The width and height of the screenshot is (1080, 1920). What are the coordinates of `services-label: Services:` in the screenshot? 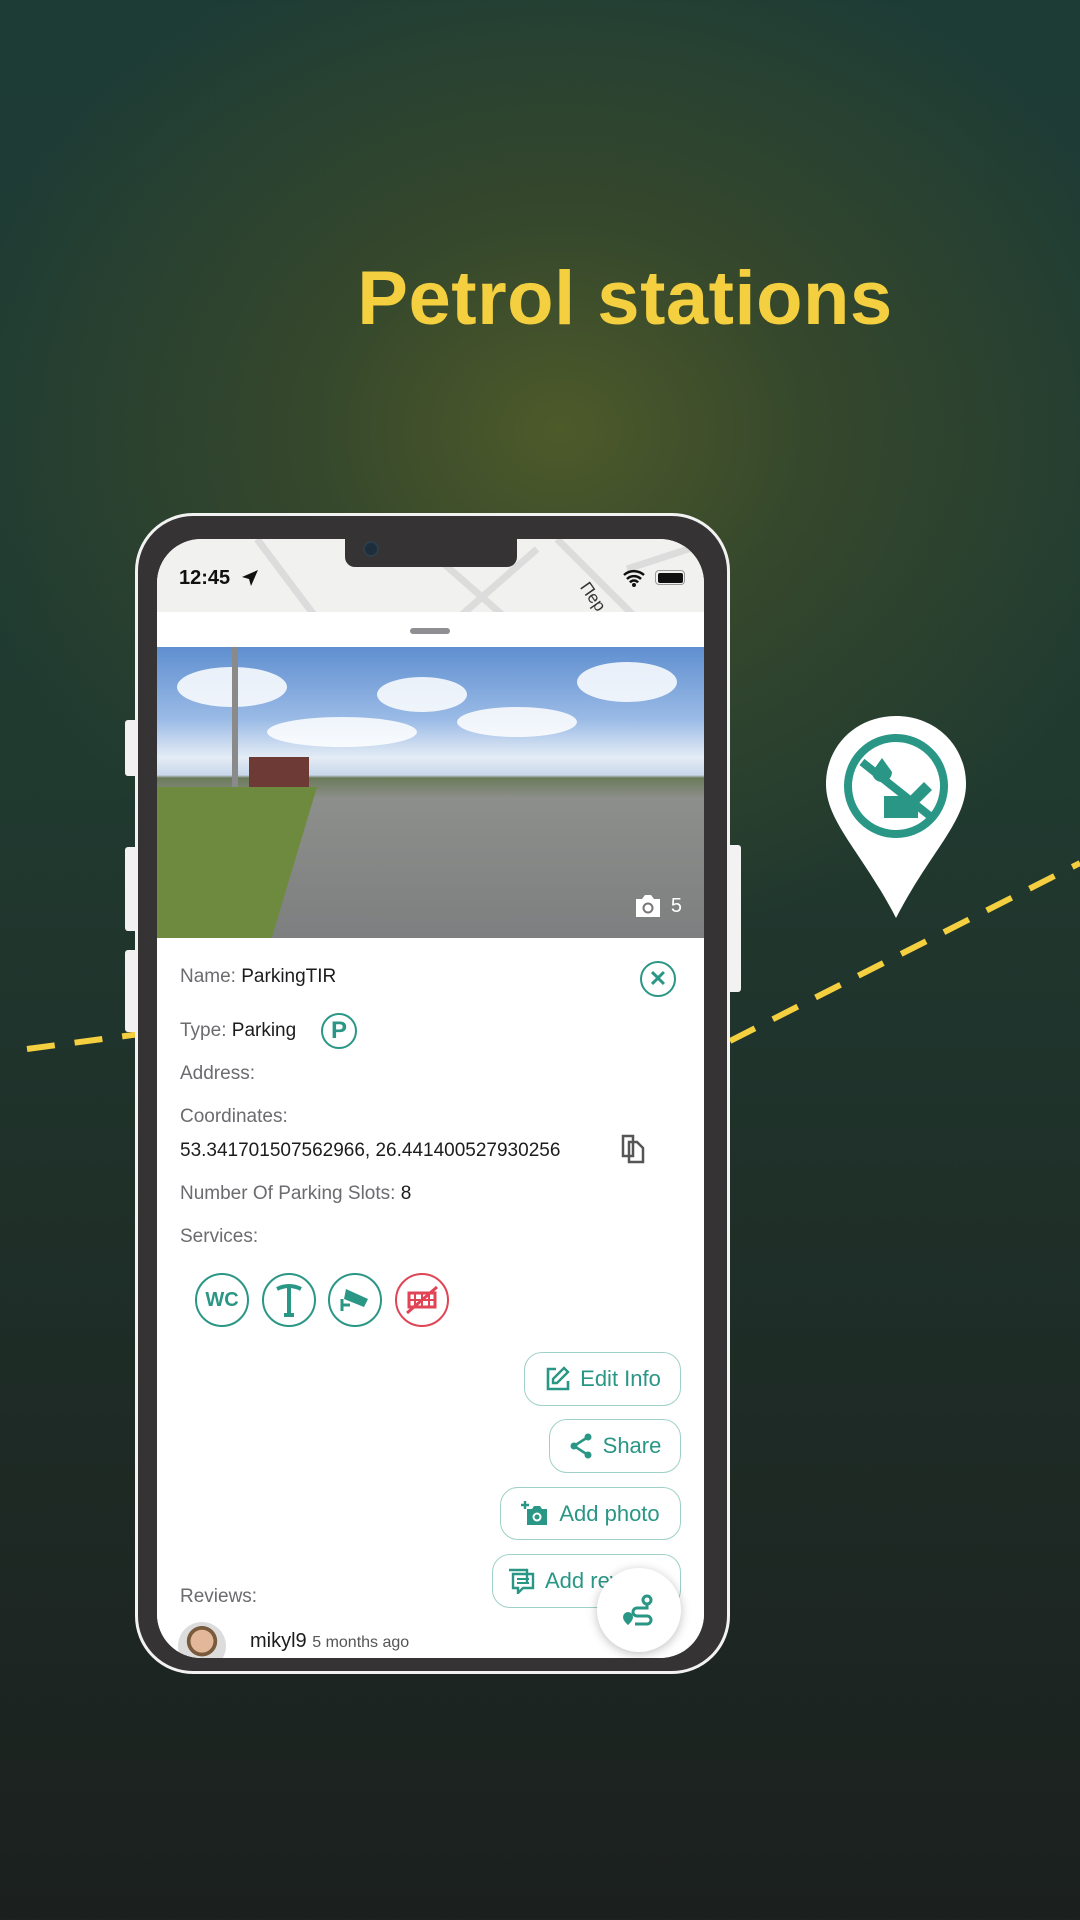 It's located at (219, 1236).